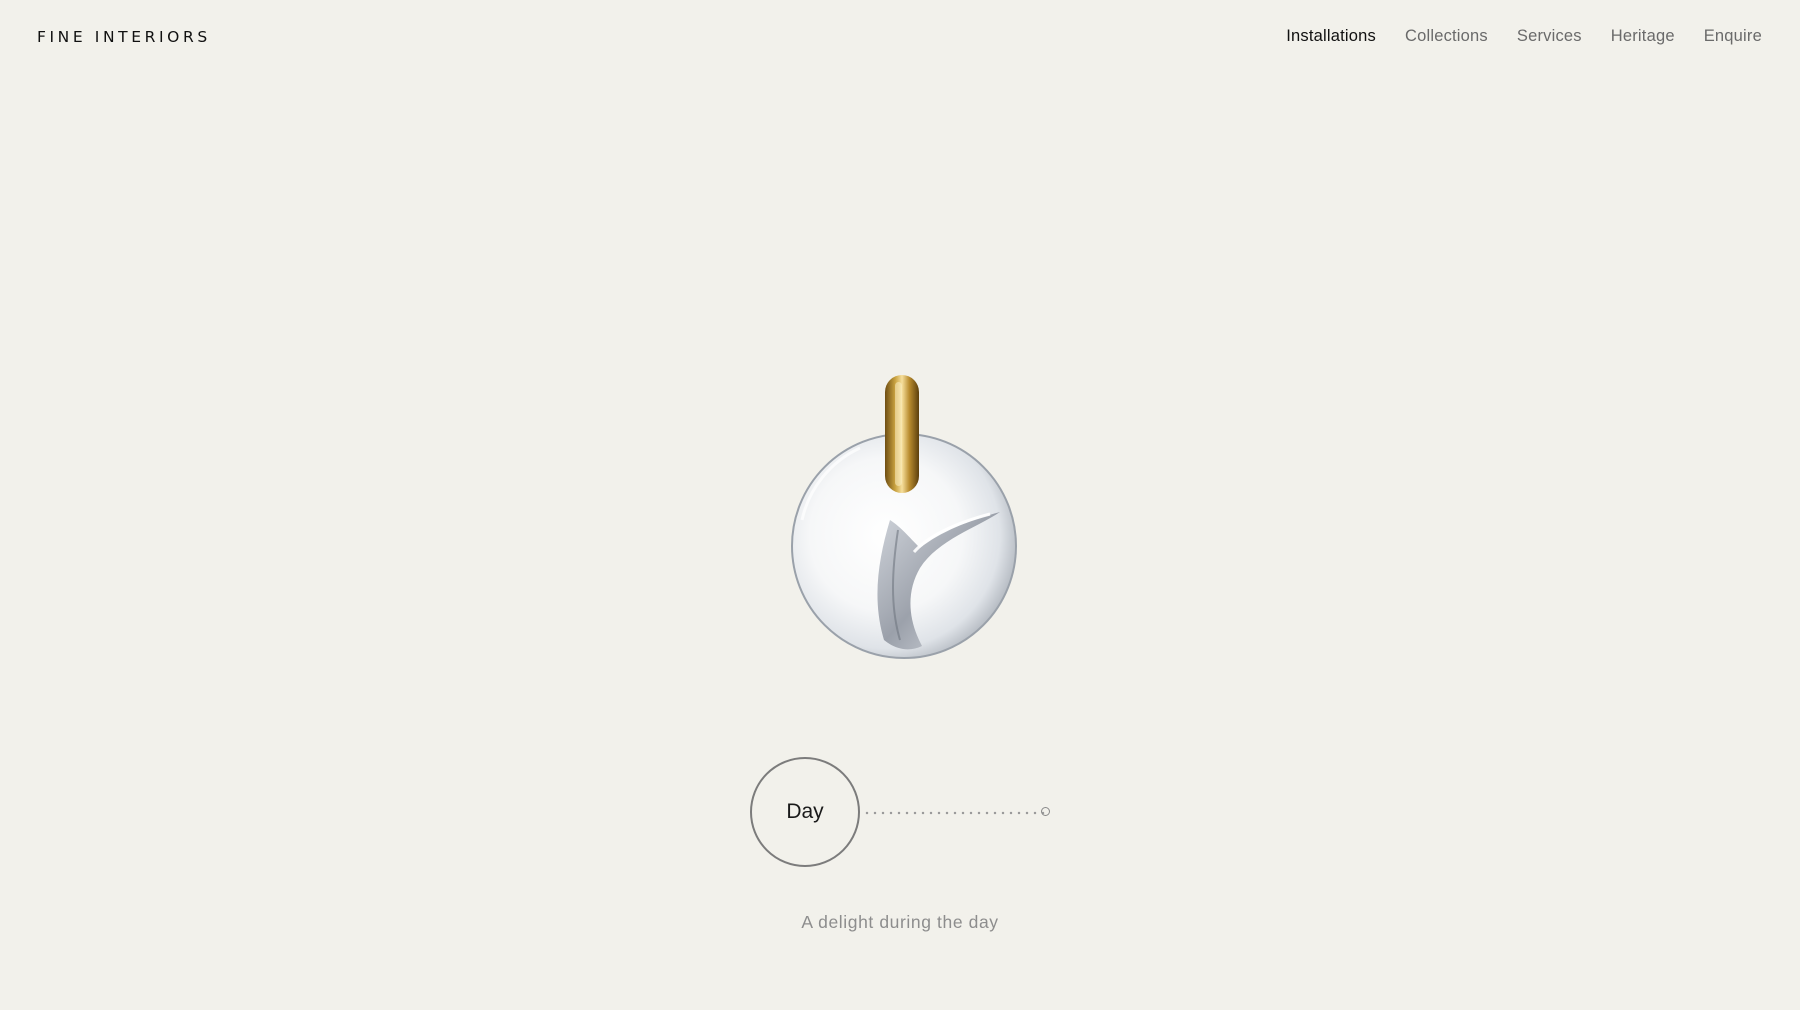 The height and width of the screenshot is (1010, 1800). I want to click on night-mode-handle, so click(1045, 811).